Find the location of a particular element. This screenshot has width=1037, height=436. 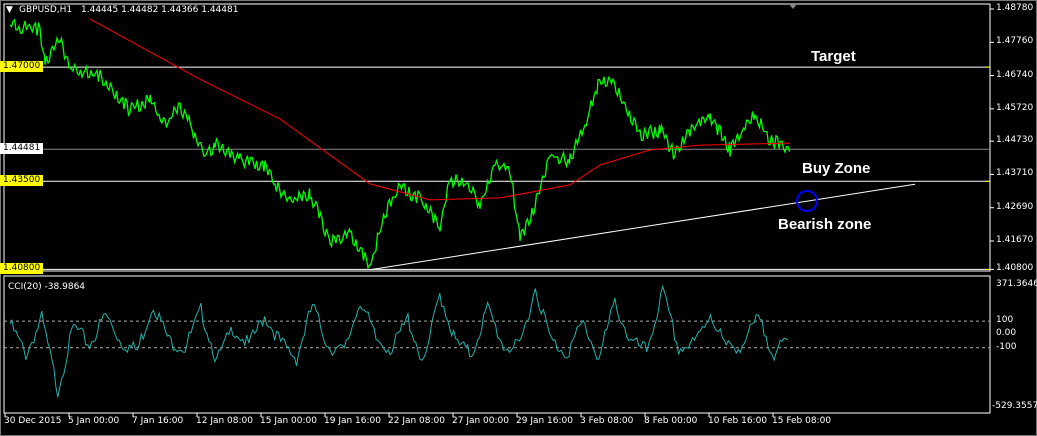

time-tick-label: 8 Feb 00:00 is located at coordinates (671, 421).